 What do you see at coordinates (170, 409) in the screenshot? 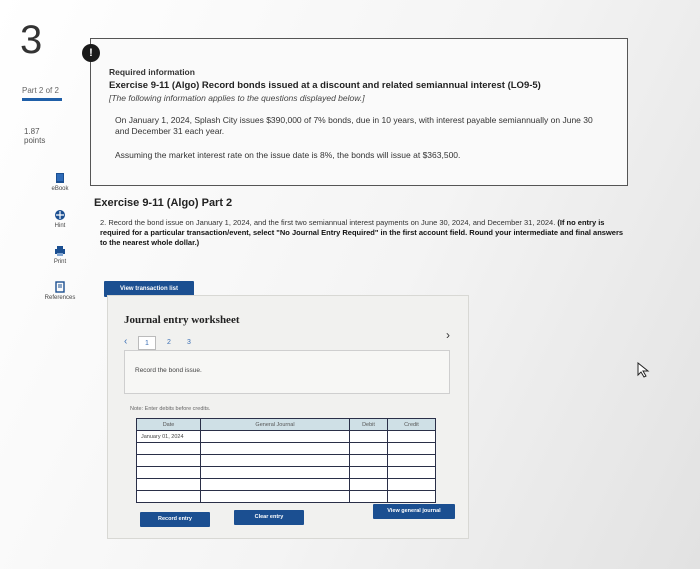
I see `debits-note: Note: Enter debits before credits.` at bounding box center [170, 409].